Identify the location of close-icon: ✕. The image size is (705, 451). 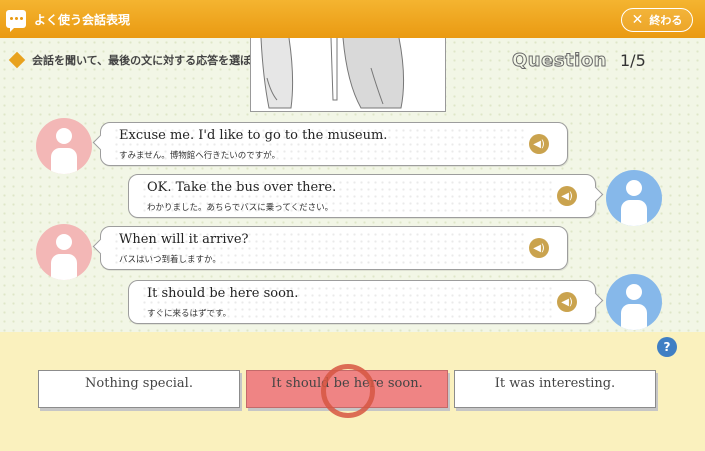
(637, 20).